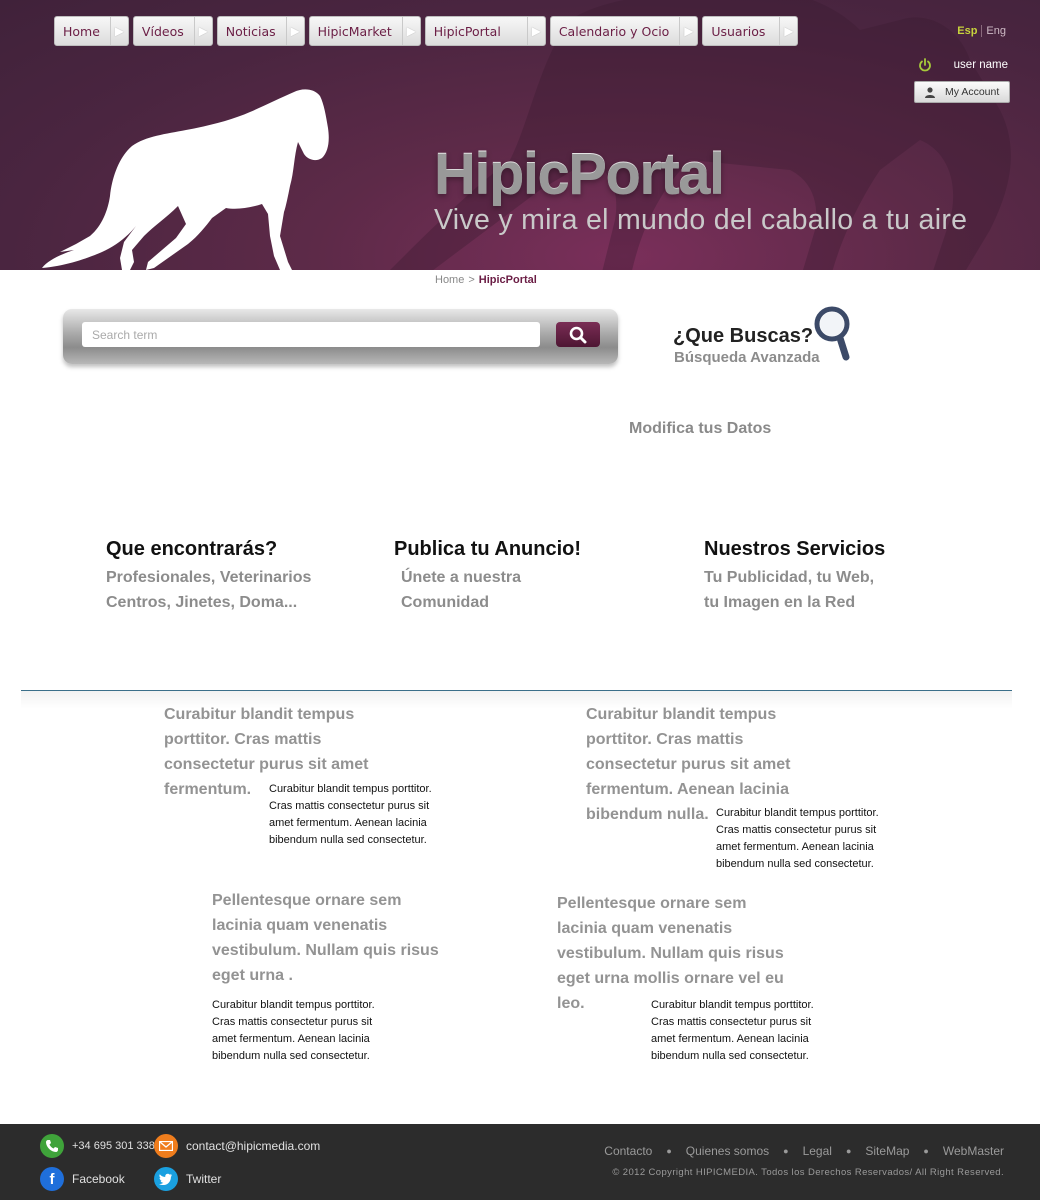 This screenshot has height=1200, width=1040. Describe the element at coordinates (311, 334) in the screenshot. I see `search-input` at that location.